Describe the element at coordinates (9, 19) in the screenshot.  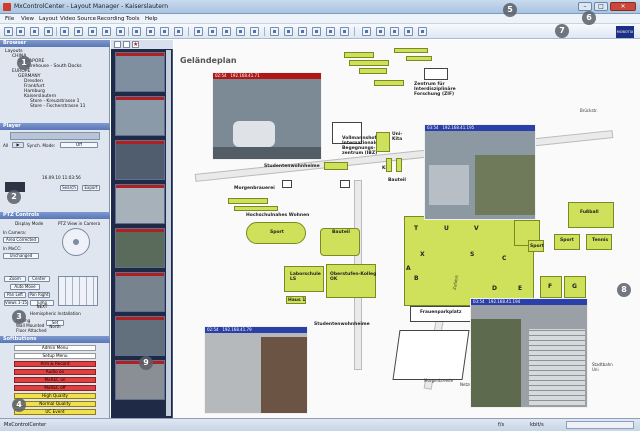
I see `menu-file: File` at that location.